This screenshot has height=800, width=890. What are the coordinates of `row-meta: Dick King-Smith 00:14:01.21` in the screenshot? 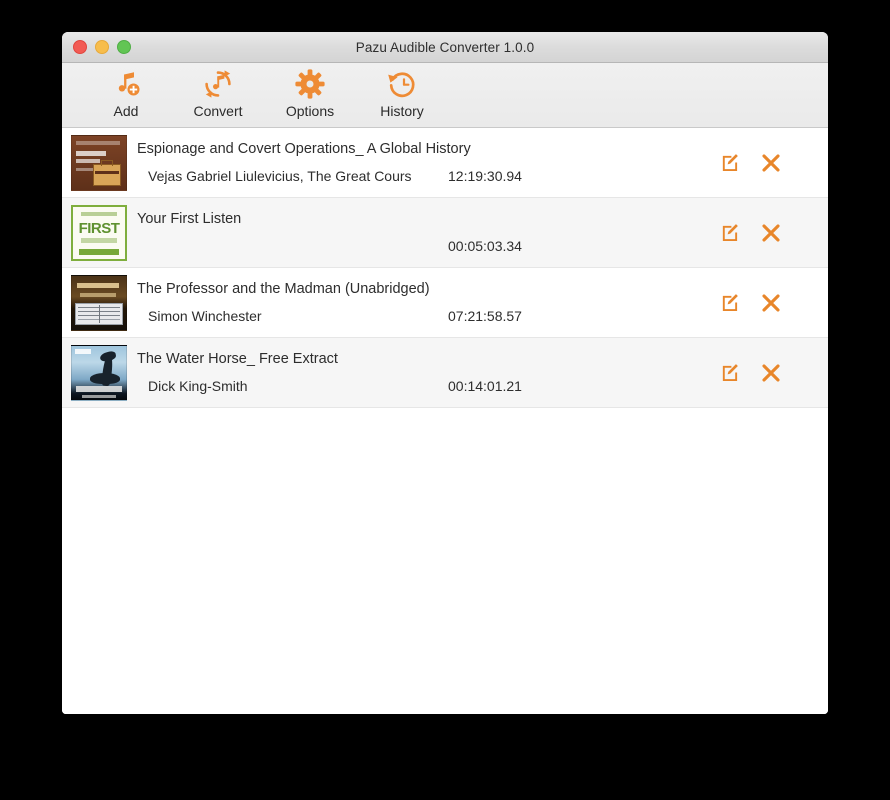 It's located at (423, 386).